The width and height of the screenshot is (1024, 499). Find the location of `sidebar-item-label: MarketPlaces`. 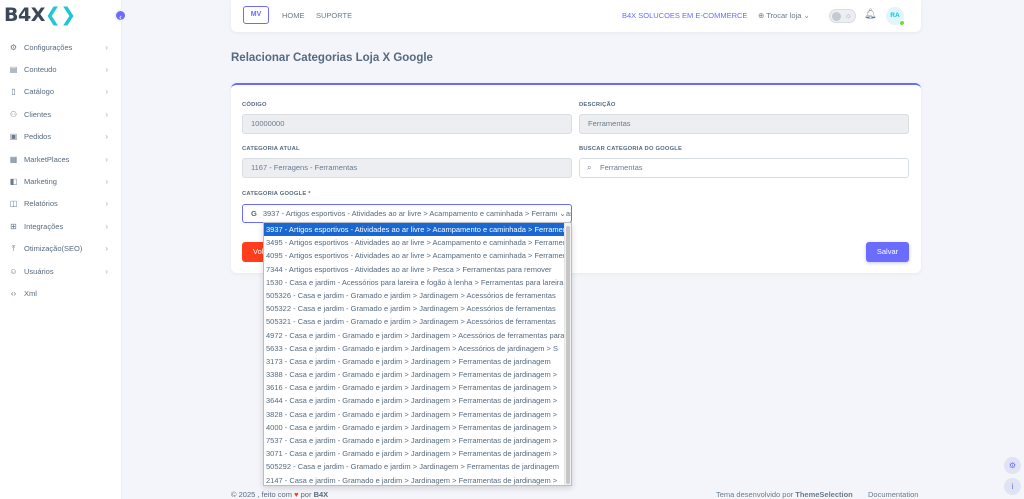

sidebar-item-label: MarketPlaces is located at coordinates (47, 159).